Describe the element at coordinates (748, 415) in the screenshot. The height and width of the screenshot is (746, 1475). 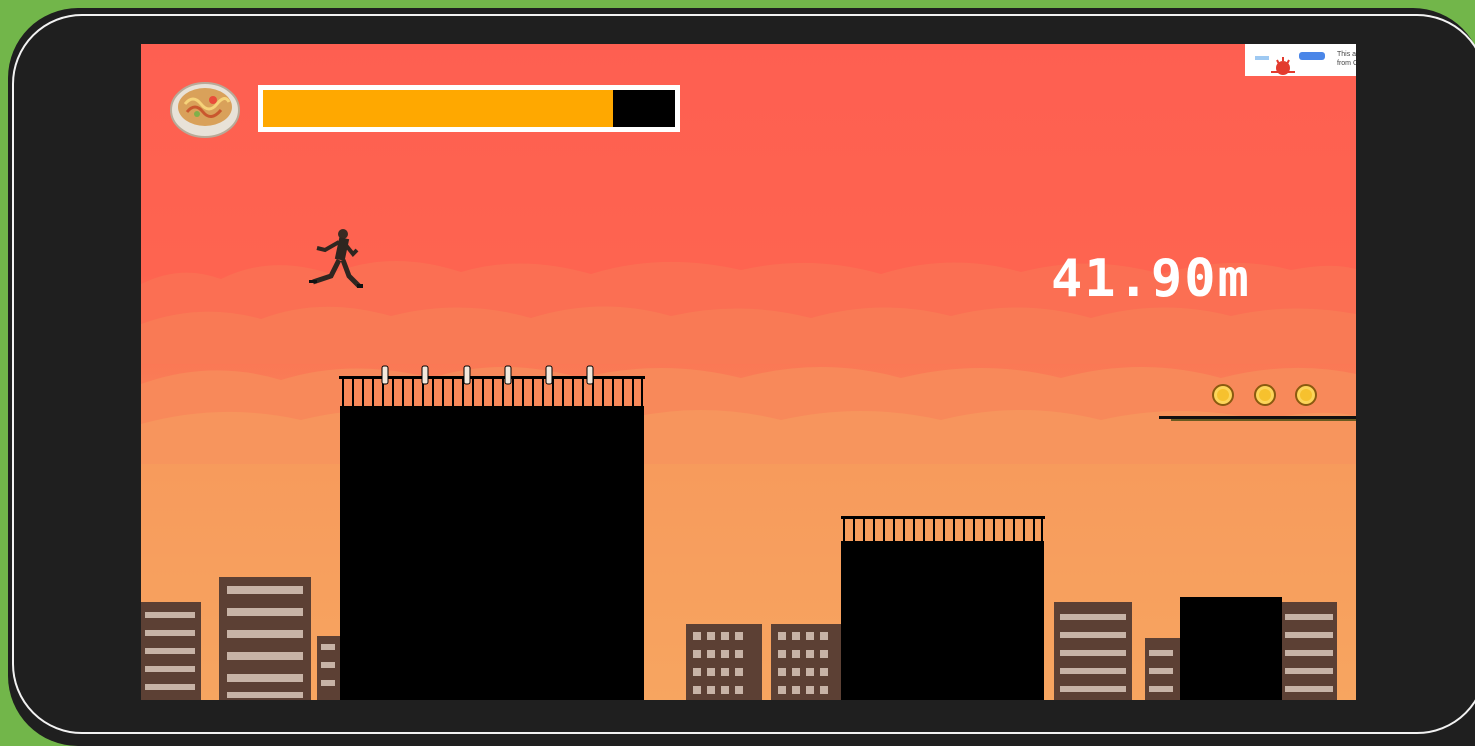
I see `cloud-band-lower` at that location.